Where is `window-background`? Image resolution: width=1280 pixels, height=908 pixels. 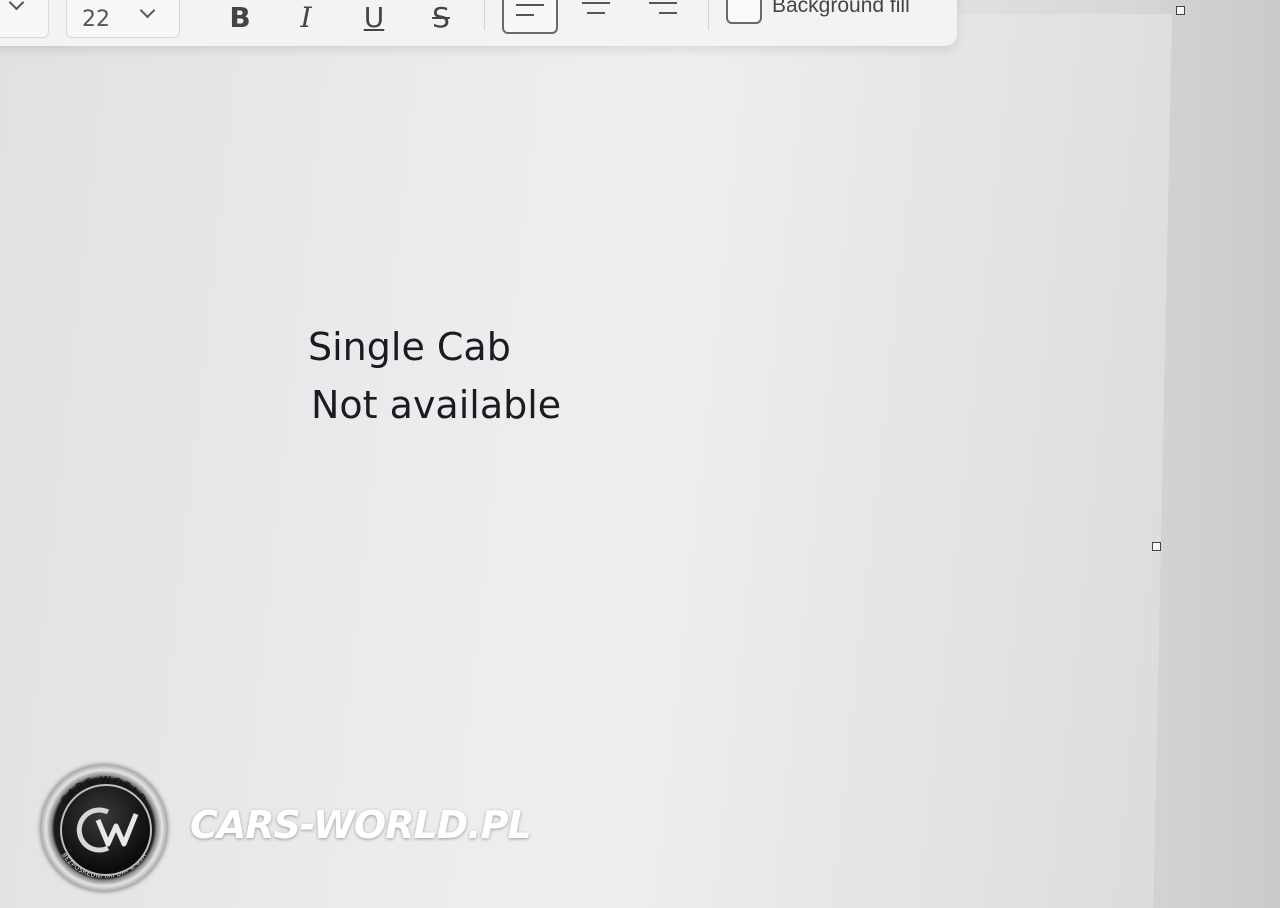
window-background is located at coordinates (1220, 454).